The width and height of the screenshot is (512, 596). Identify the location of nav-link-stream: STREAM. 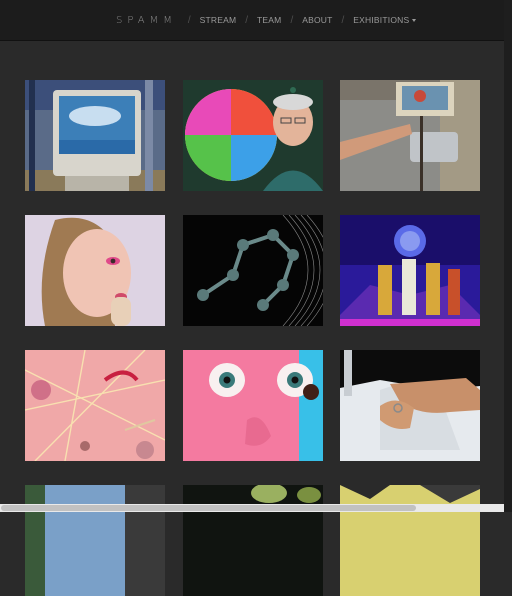
(218, 20).